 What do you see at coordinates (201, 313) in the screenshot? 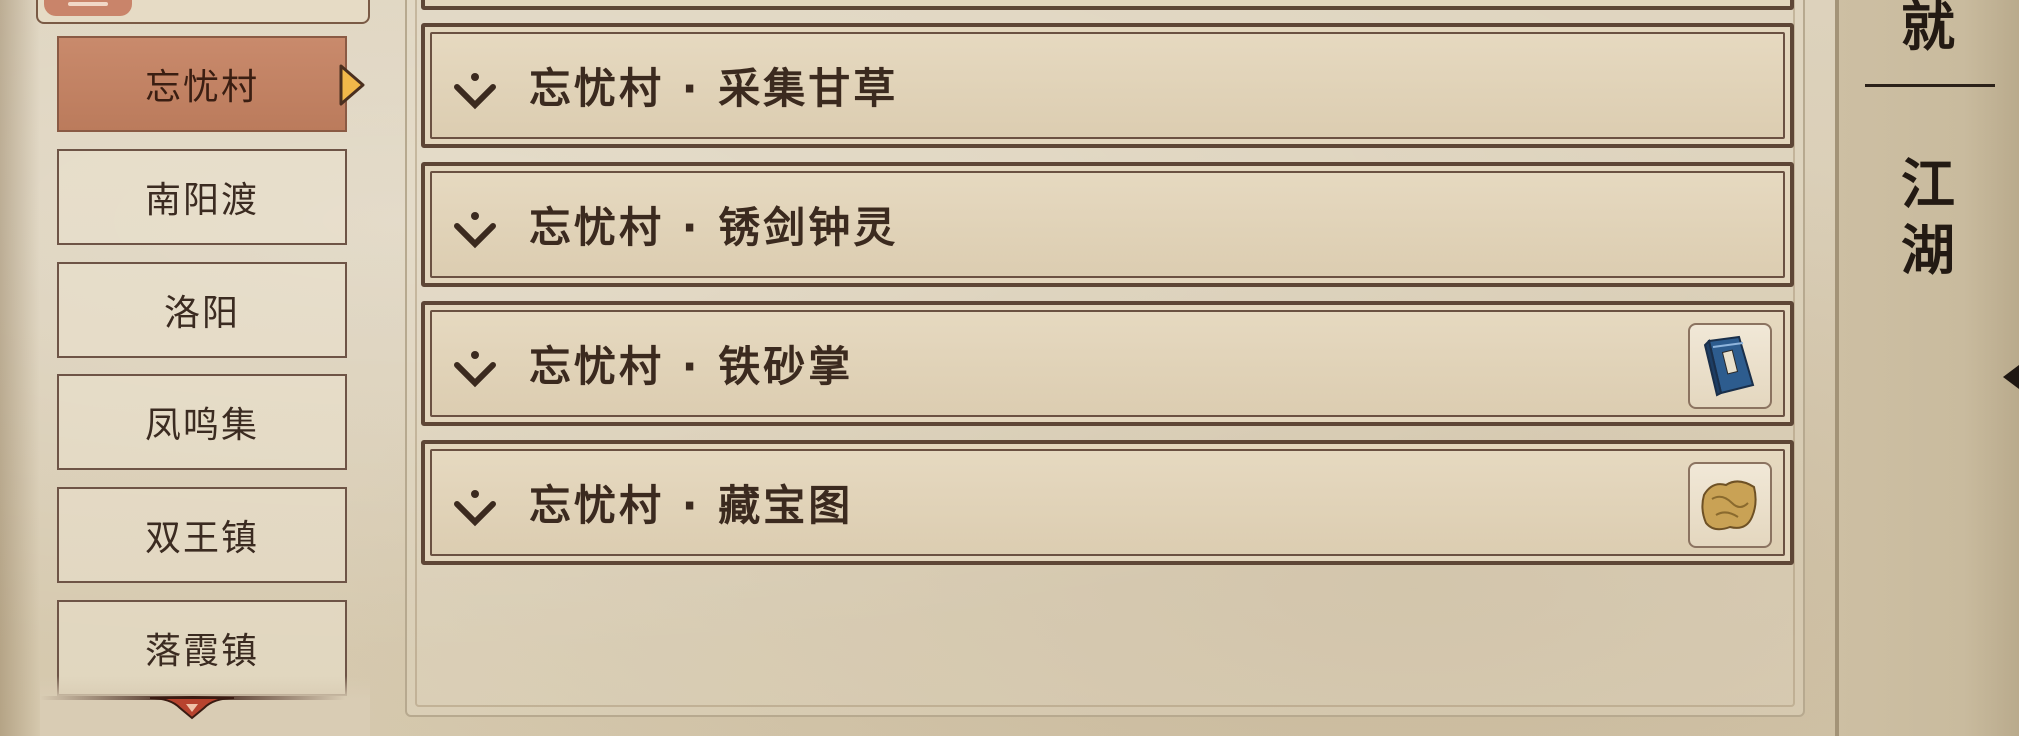
I see `sidebar-item-label: 洛阳` at bounding box center [201, 313].